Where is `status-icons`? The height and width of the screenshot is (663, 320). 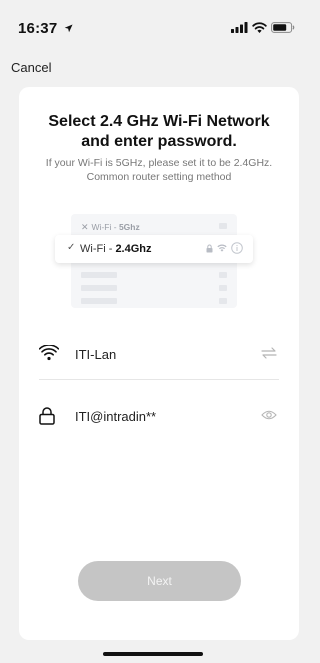
status-icons is located at coordinates (263, 27).